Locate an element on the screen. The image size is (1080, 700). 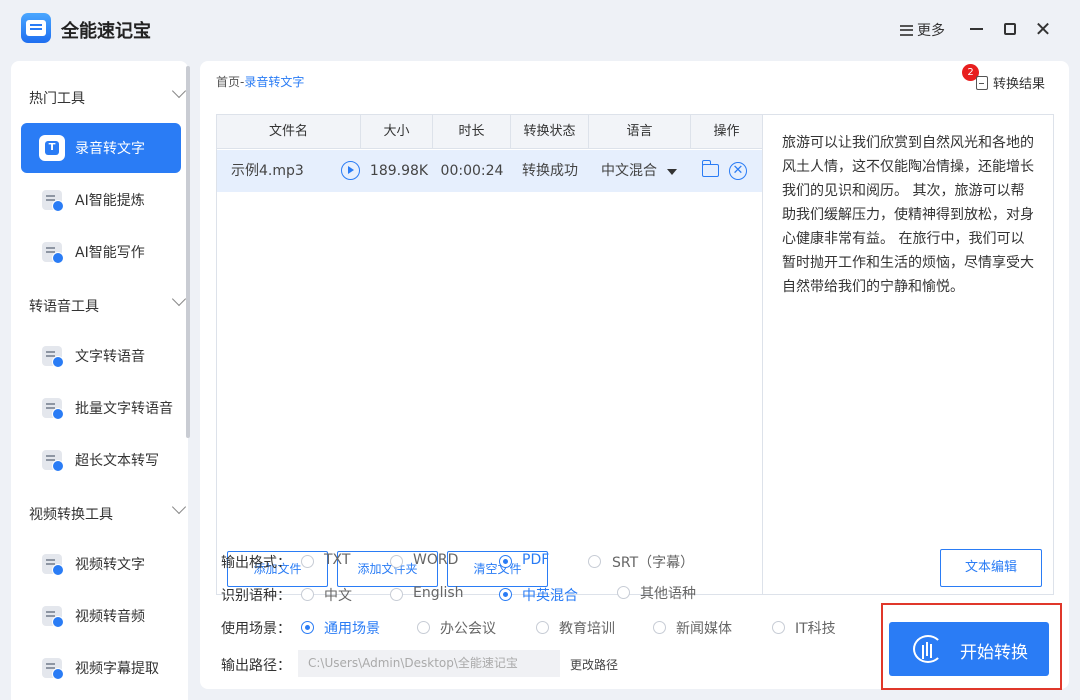
scene-option-label: 新闻媒体 is located at coordinates (704, 628).